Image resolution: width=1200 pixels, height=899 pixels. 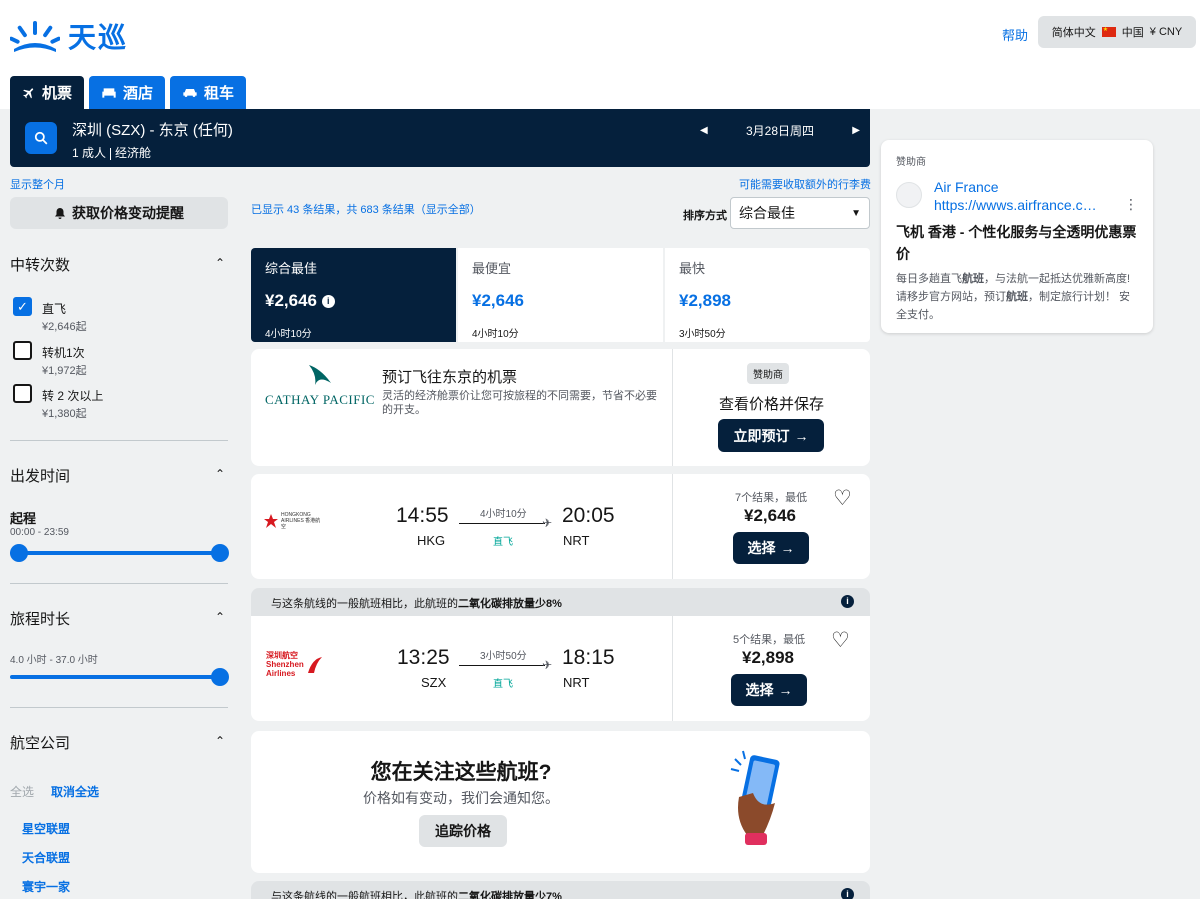 I want to click on track-subtitle: 价格如有变动，我们会通知您。, so click(x=461, y=798).